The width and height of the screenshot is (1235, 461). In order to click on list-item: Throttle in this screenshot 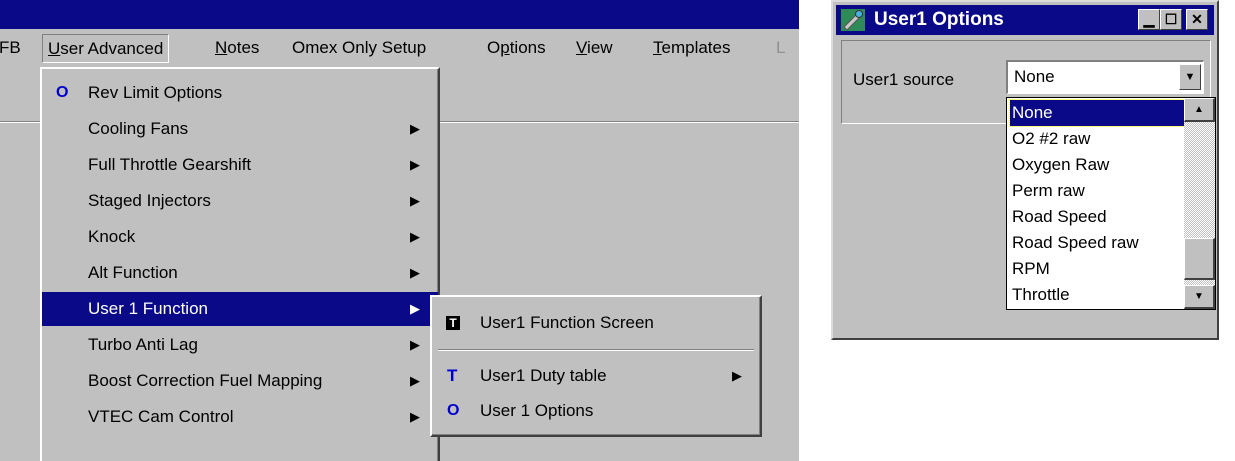, I will do `click(1097, 295)`.